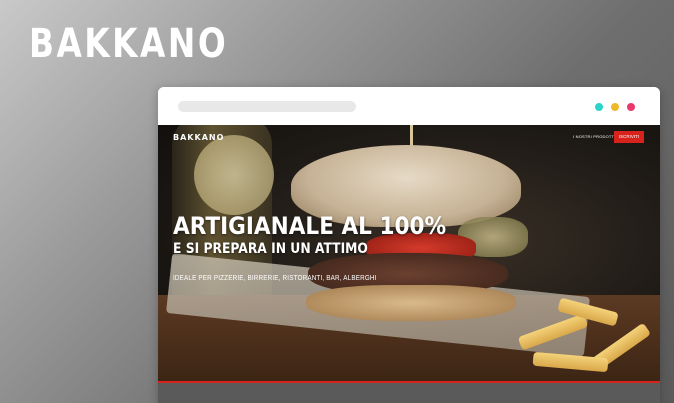 The width and height of the screenshot is (674, 403). Describe the element at coordinates (234, 175) in the screenshot. I see `bottle-label-image` at that location.